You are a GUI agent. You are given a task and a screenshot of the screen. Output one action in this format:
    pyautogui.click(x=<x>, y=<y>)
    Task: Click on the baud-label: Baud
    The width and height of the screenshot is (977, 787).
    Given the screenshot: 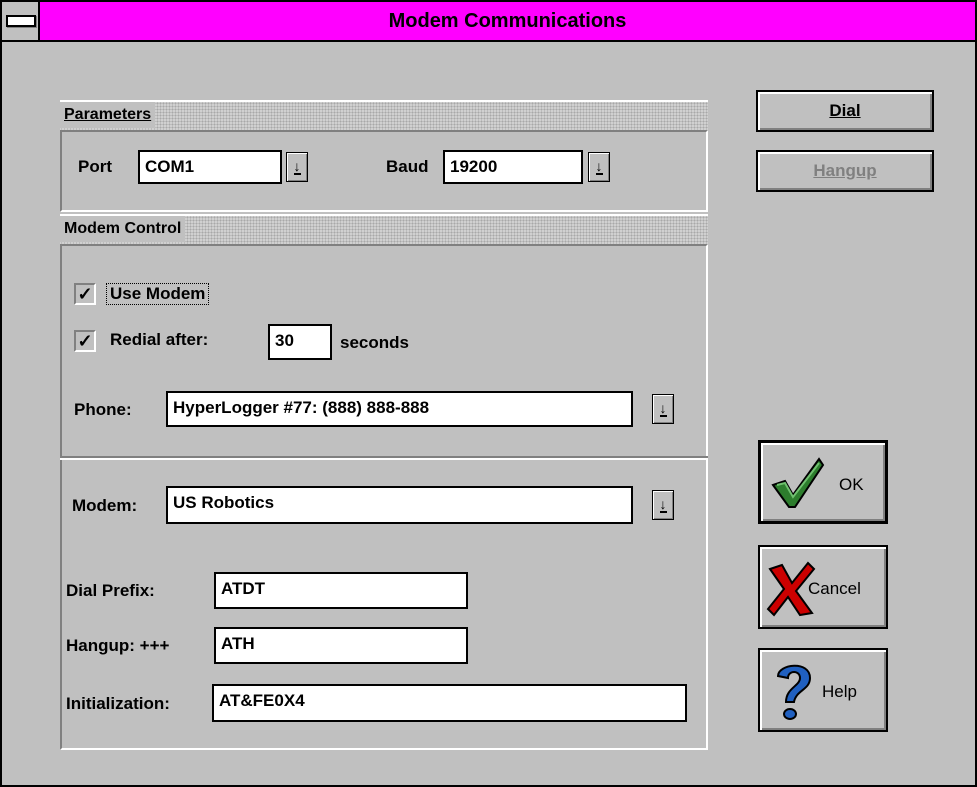 What is the action you would take?
    pyautogui.click(x=407, y=166)
    